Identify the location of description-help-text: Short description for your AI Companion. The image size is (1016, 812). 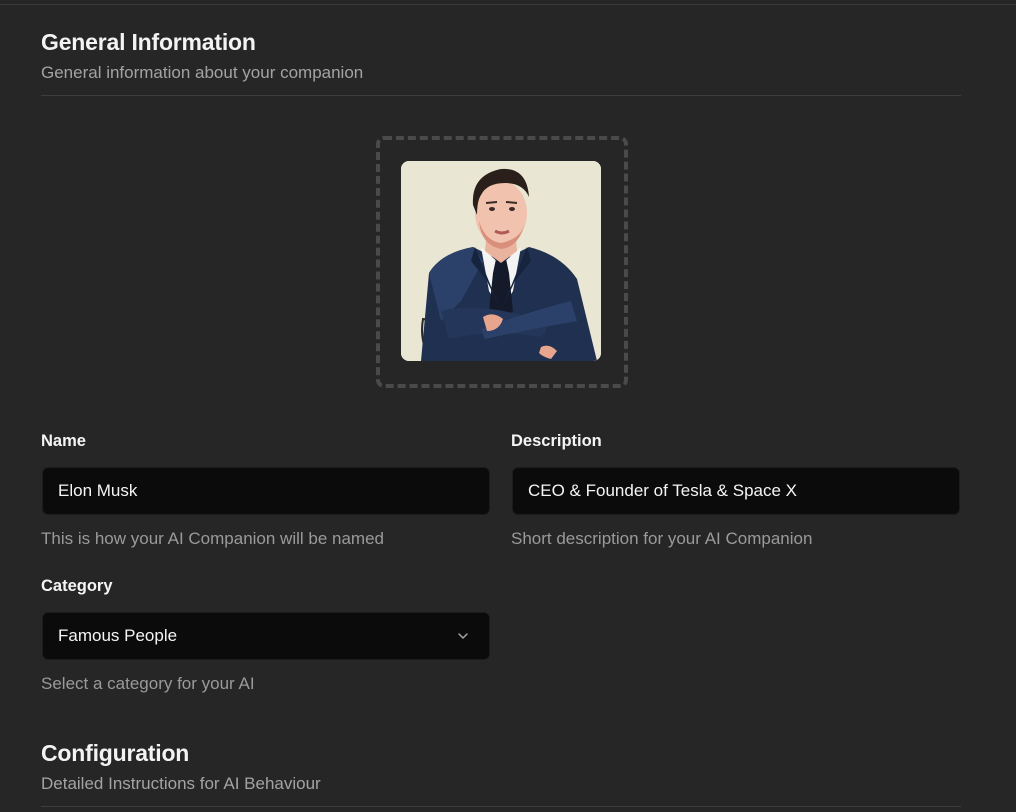
(662, 538).